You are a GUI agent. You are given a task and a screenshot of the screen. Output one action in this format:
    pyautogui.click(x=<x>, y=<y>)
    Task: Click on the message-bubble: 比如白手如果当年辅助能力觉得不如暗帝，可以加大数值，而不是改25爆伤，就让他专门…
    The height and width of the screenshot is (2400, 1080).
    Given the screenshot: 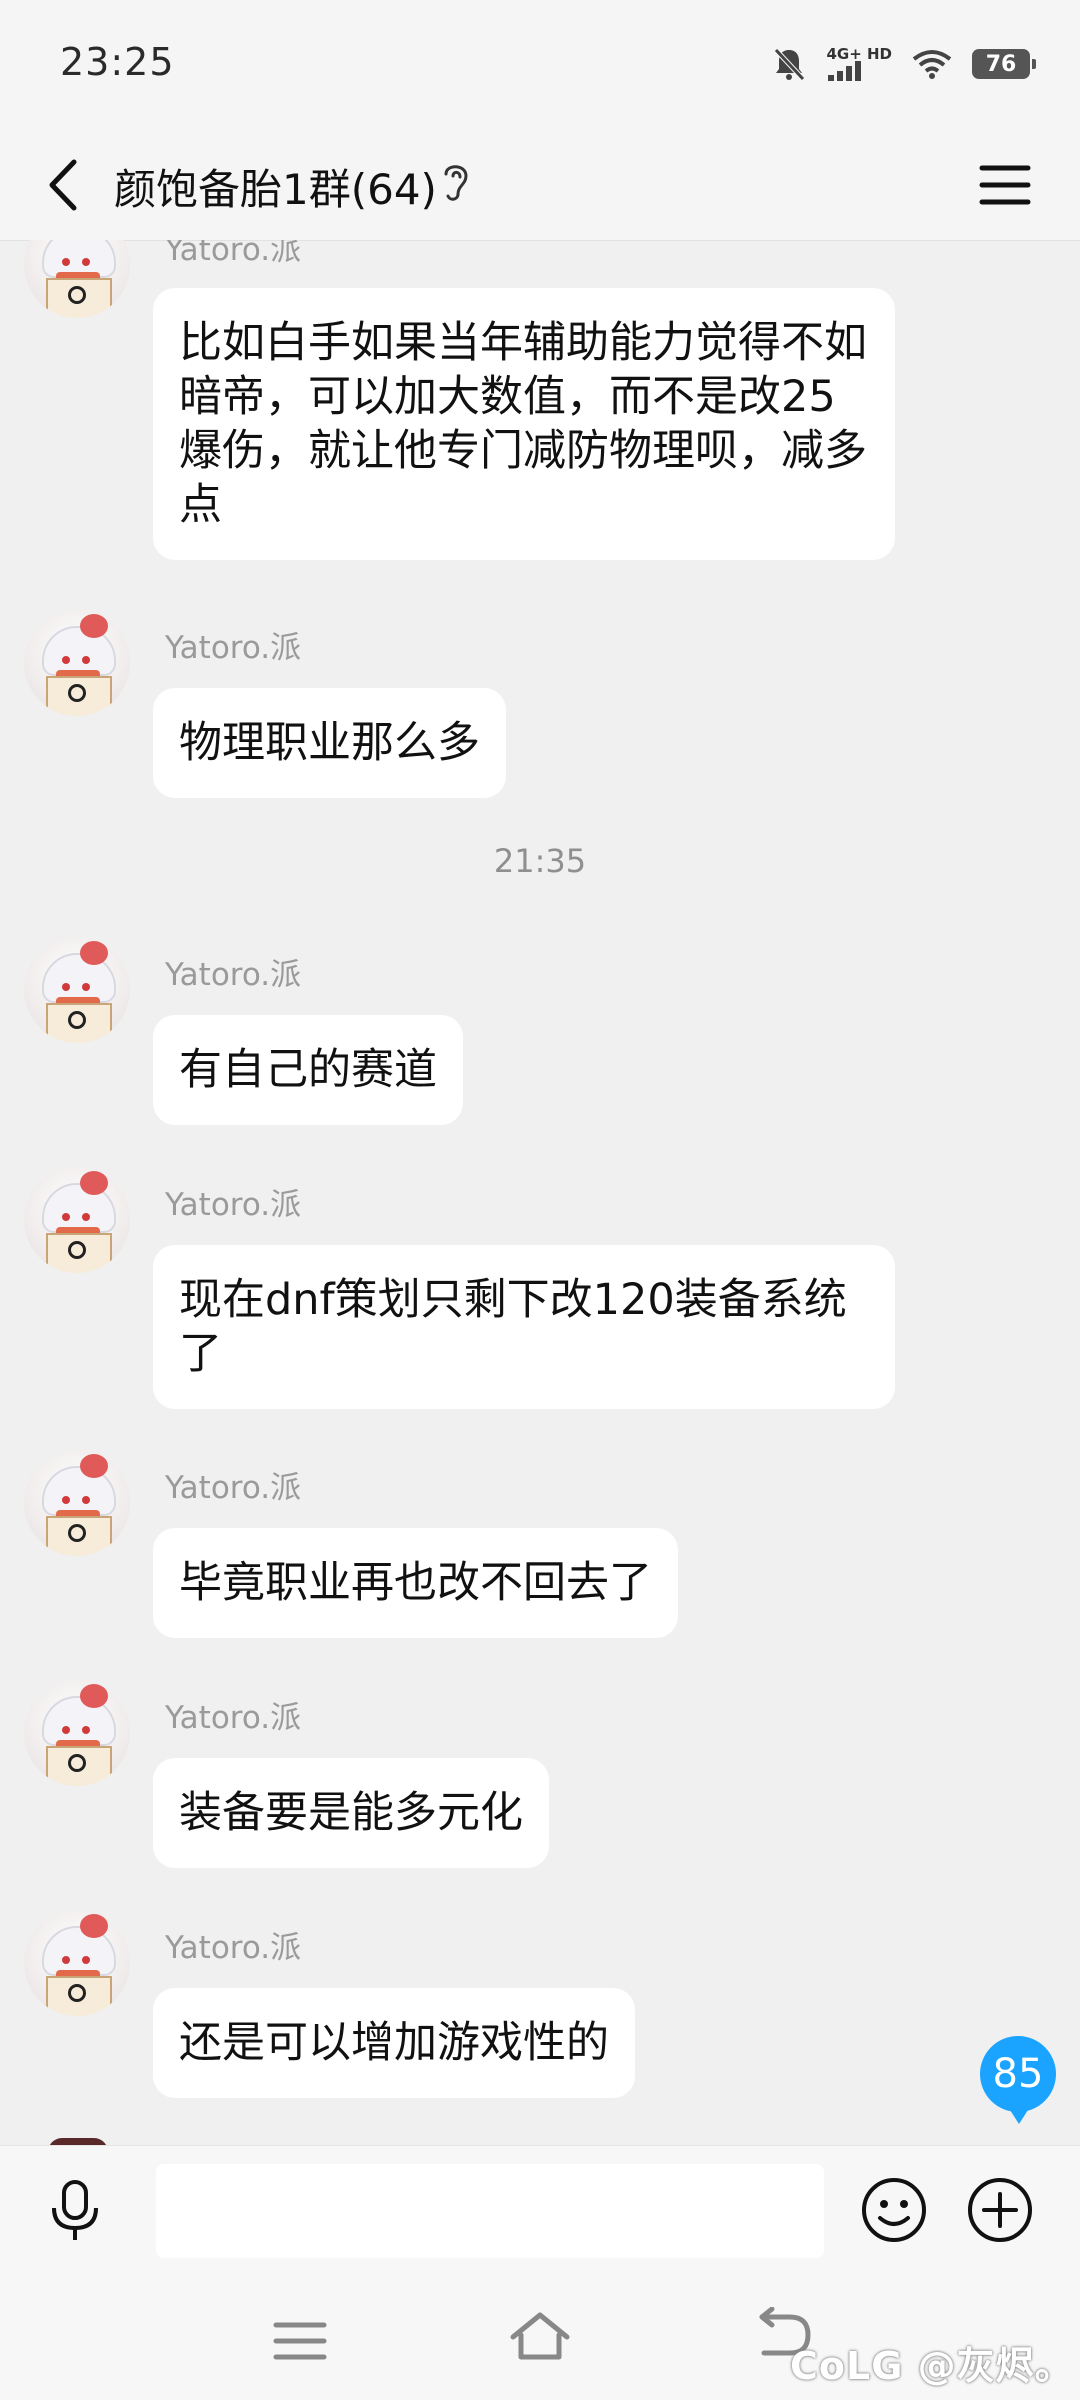 What is the action you would take?
    pyautogui.click(x=524, y=424)
    